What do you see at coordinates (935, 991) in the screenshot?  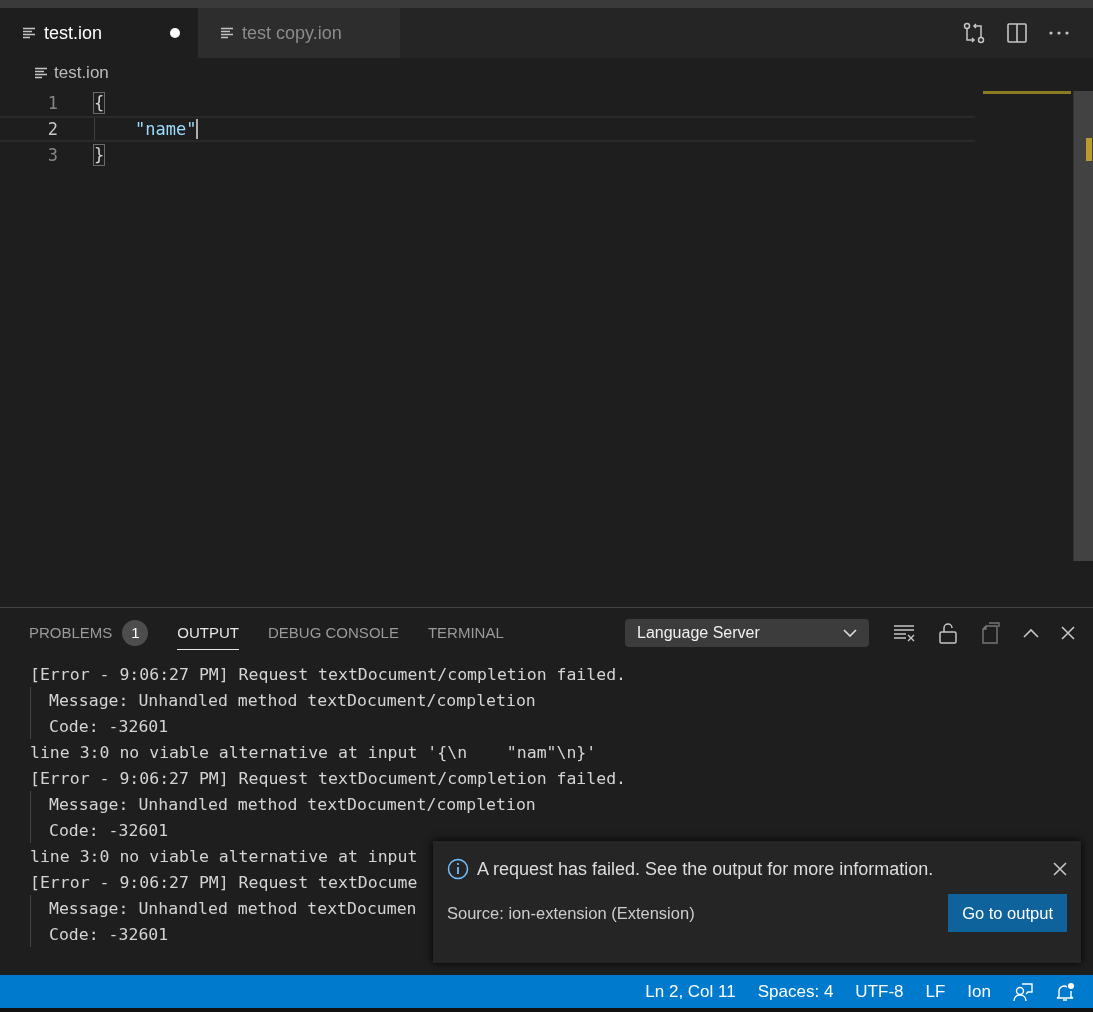 I see `status-item: LF` at bounding box center [935, 991].